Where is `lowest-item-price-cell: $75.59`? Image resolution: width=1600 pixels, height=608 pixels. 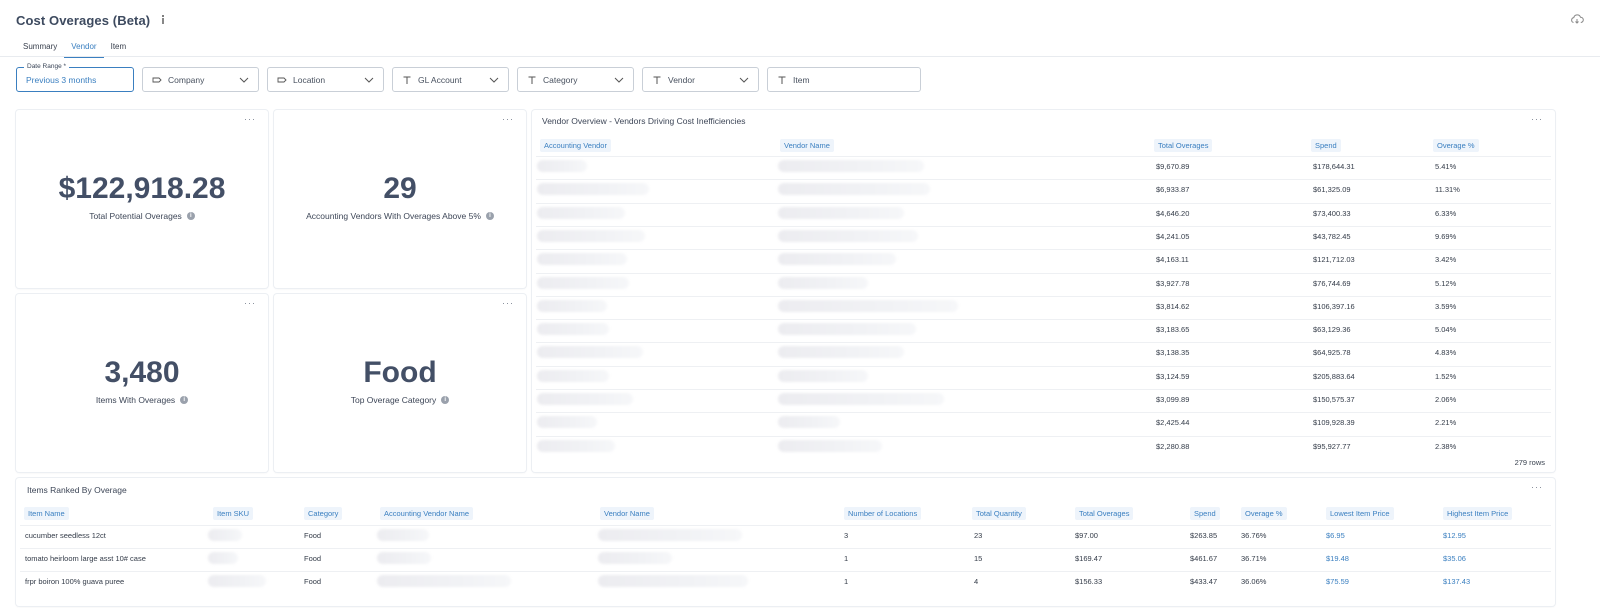 lowest-item-price-cell: $75.59 is located at coordinates (1337, 581).